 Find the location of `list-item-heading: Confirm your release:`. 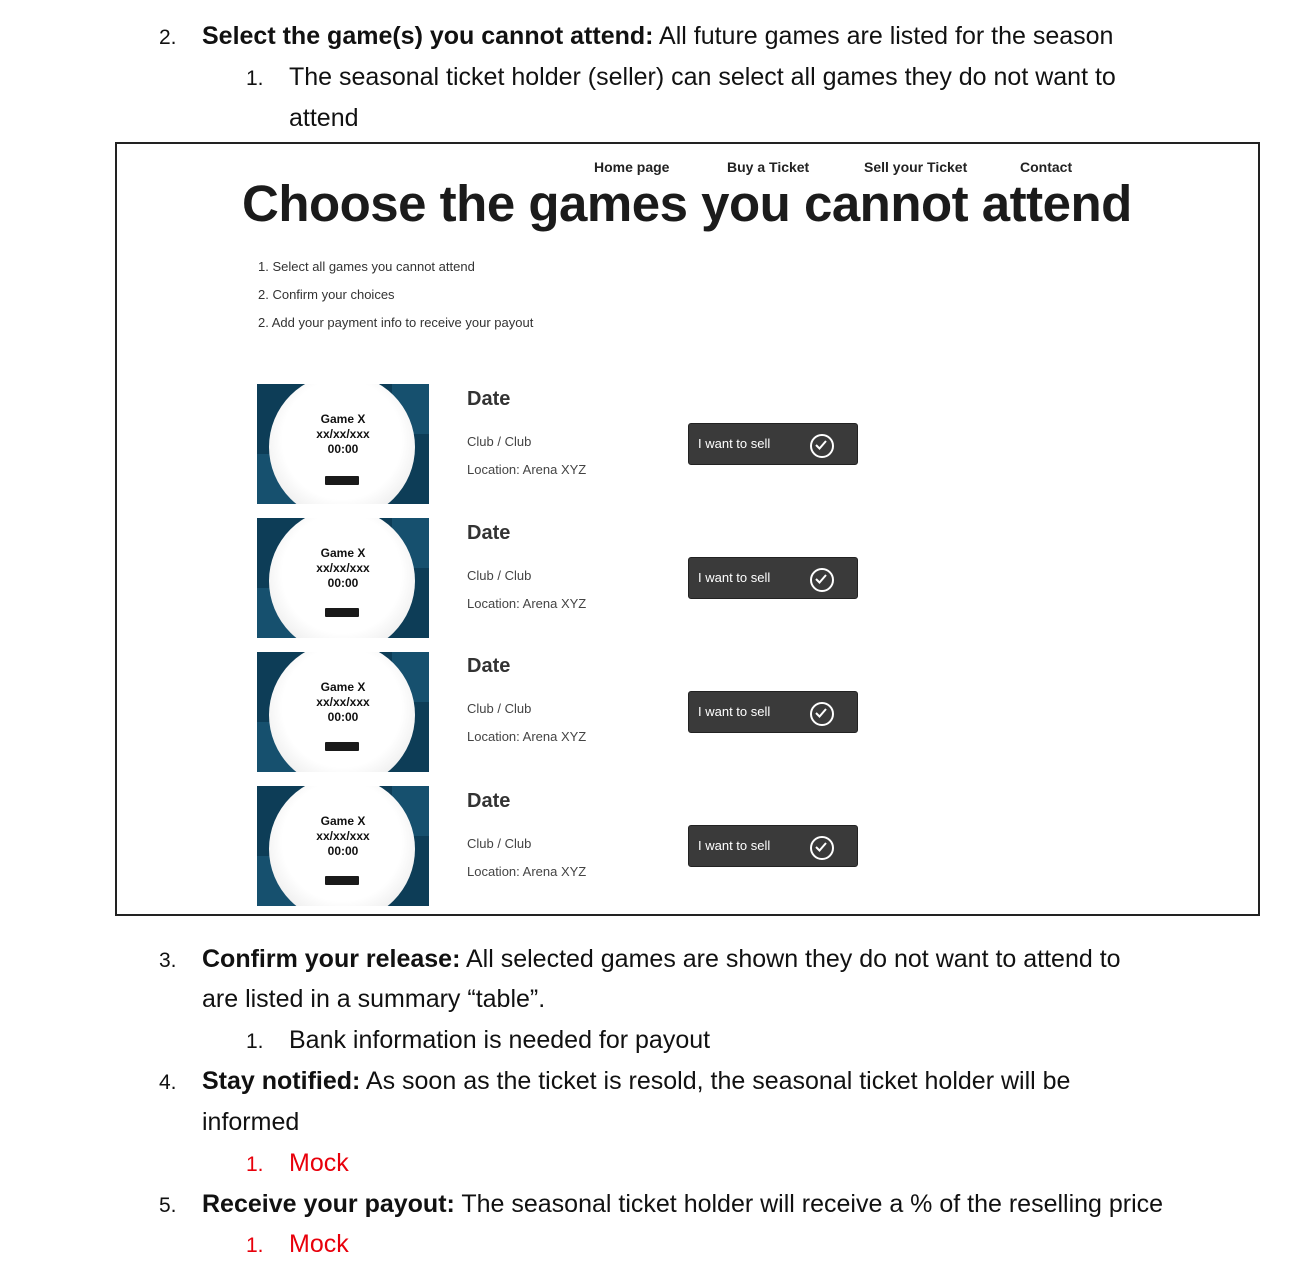

list-item-heading: Confirm your release: is located at coordinates (331, 959).